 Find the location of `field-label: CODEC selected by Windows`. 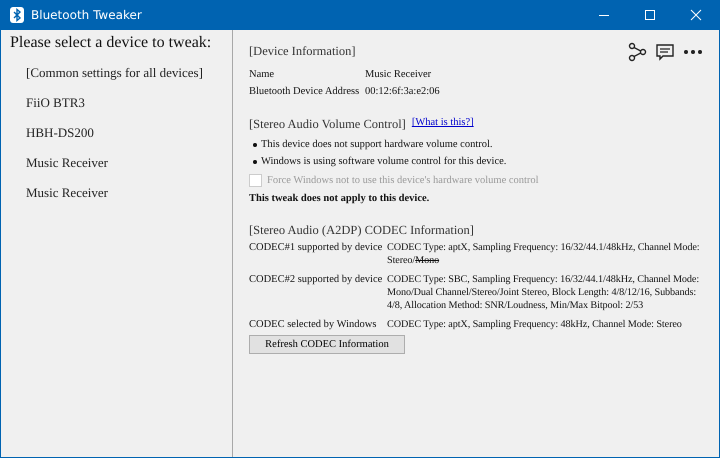

field-label: CODEC selected by Windows is located at coordinates (313, 324).